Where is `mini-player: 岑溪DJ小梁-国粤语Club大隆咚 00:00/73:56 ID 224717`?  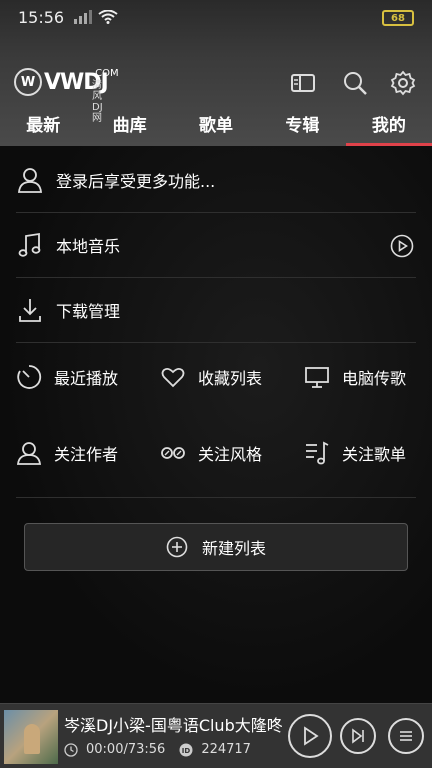 mini-player: 岑溪DJ小梁-国粤语Club大隆咚 00:00/73:56 ID 224717 is located at coordinates (216, 735).